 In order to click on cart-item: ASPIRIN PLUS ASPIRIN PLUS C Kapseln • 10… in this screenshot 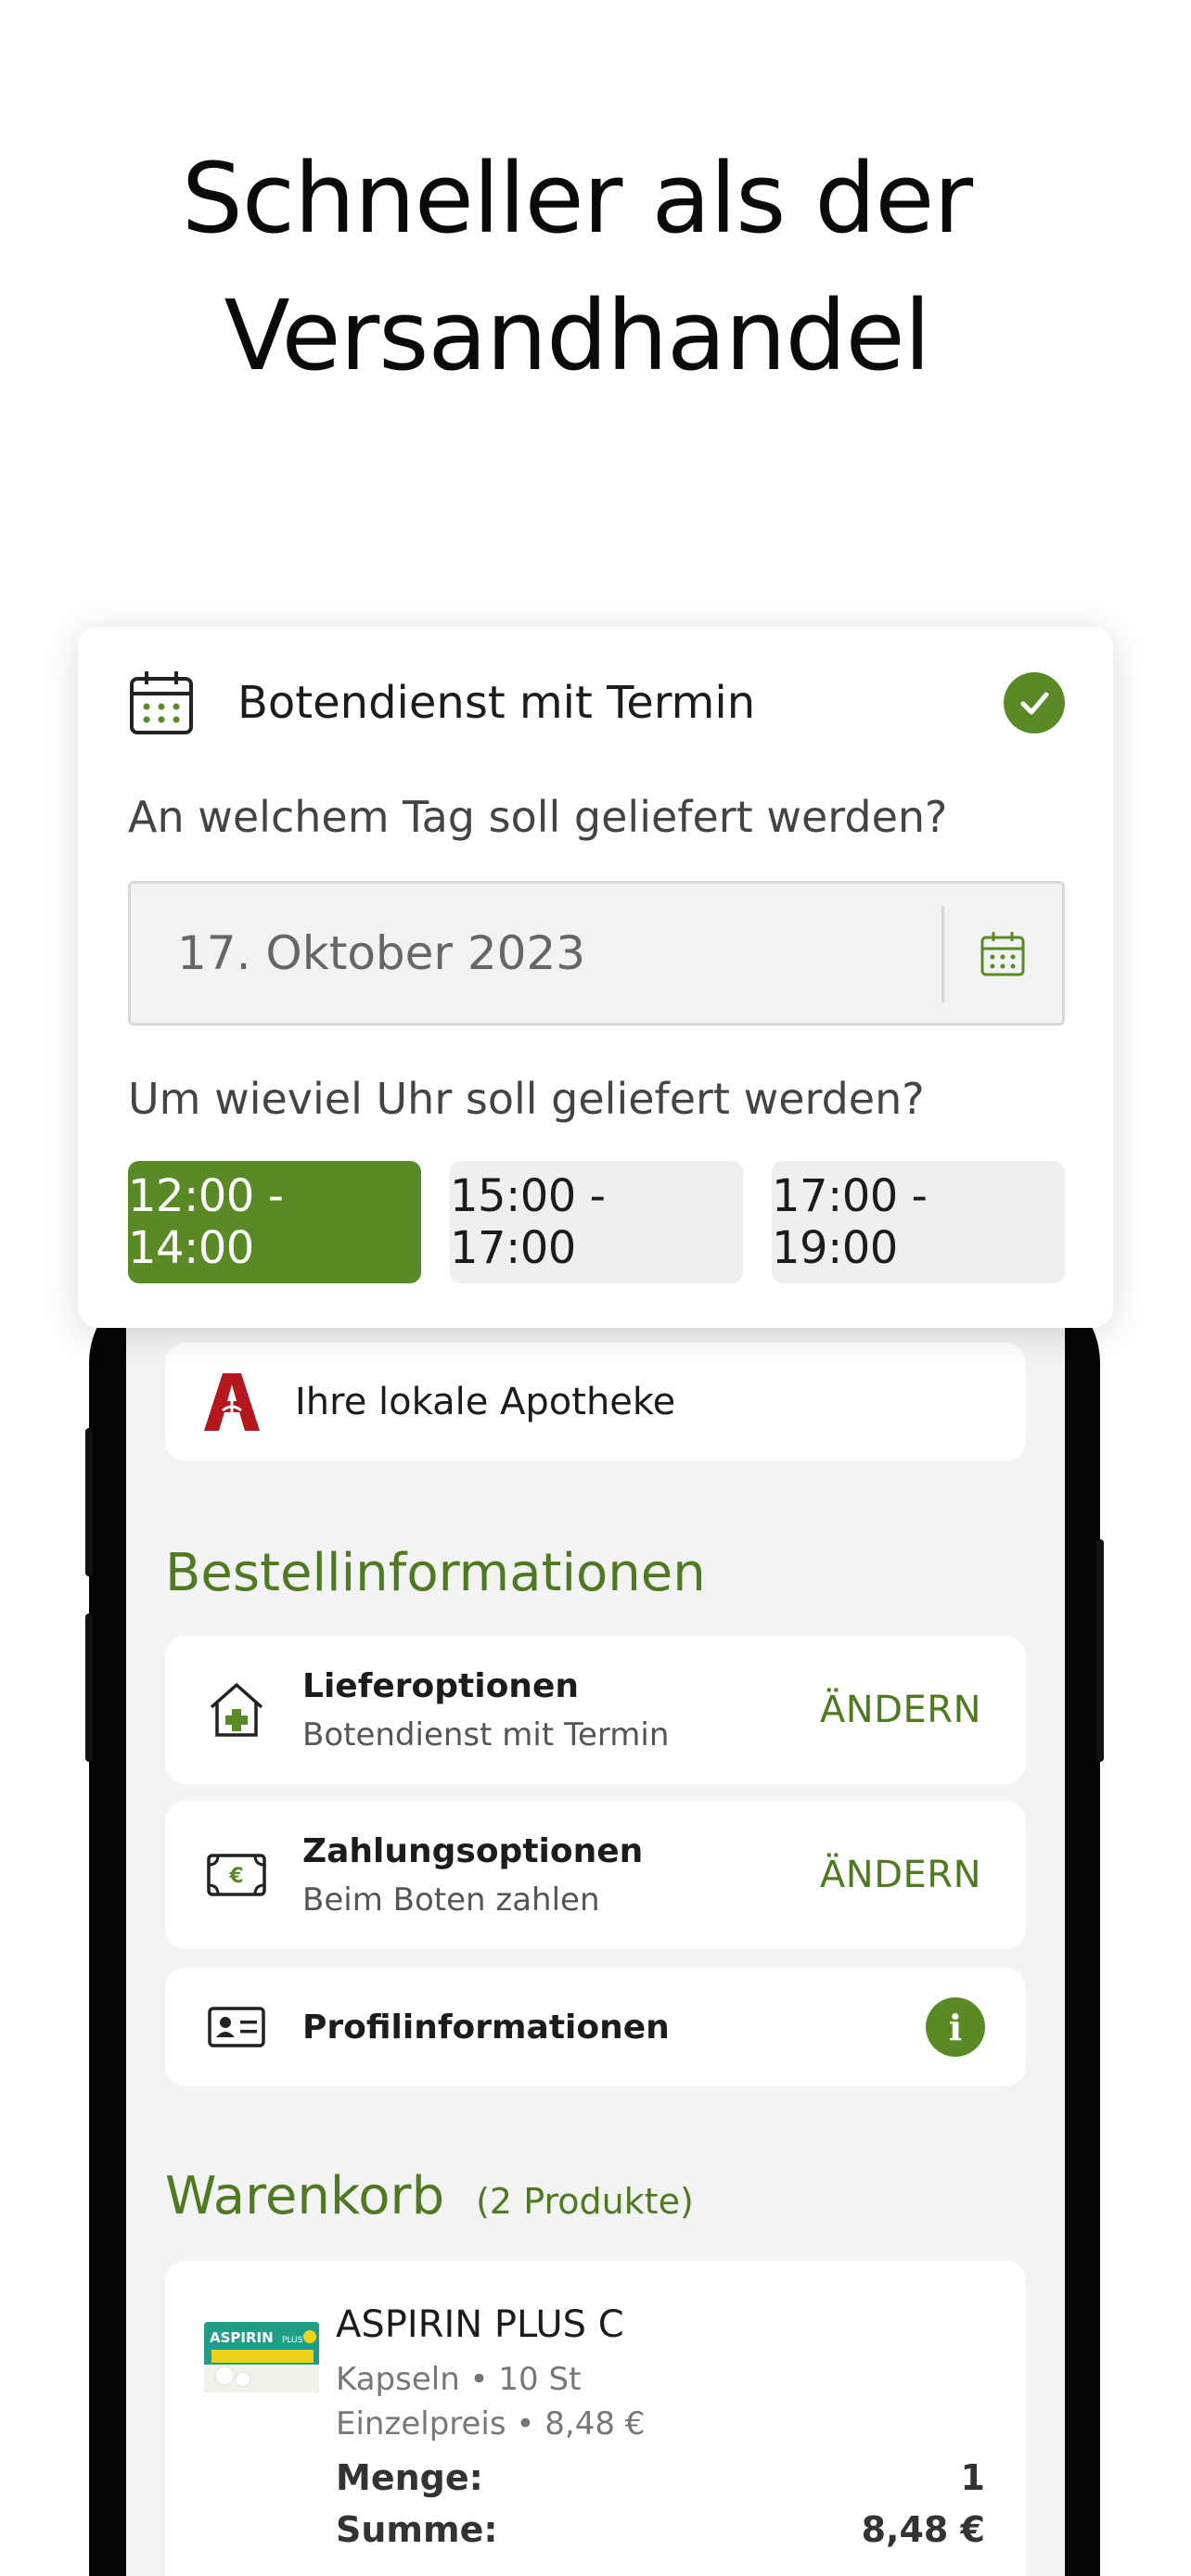, I will do `click(595, 2419)`.